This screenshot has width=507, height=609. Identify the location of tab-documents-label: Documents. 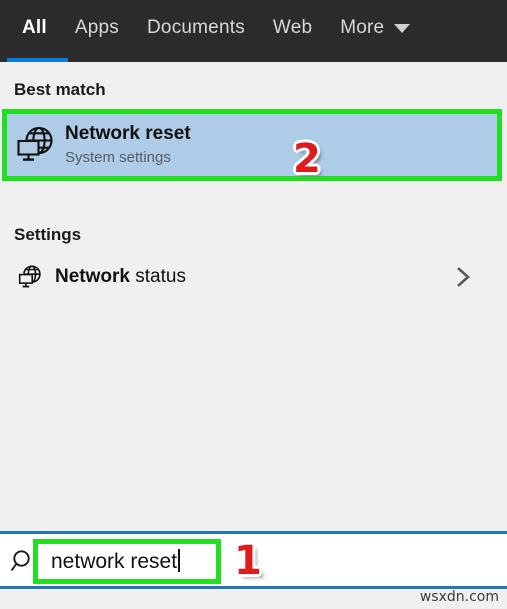
(196, 27).